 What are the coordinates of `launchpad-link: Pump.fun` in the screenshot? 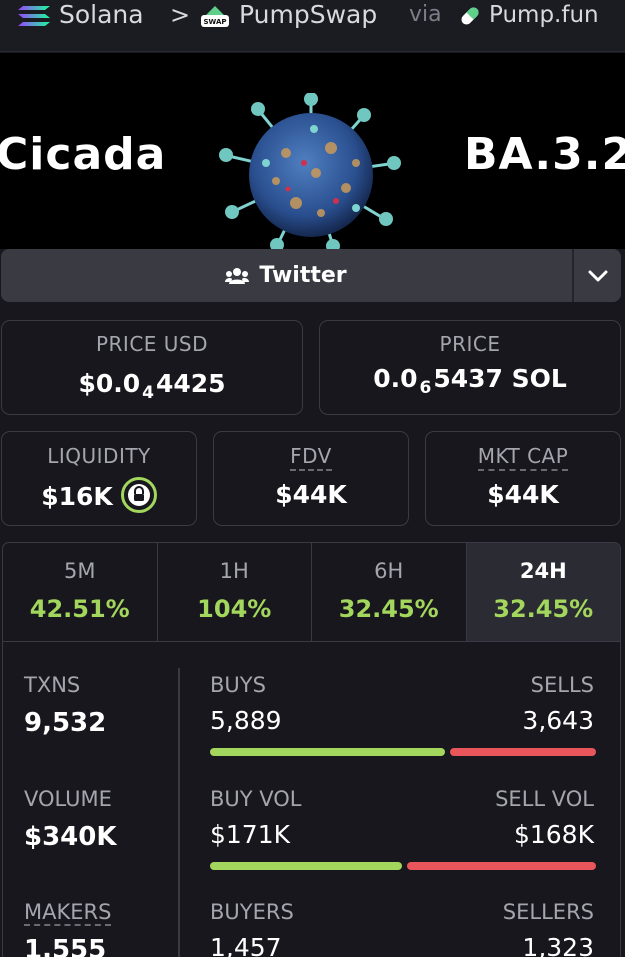 It's located at (544, 15).